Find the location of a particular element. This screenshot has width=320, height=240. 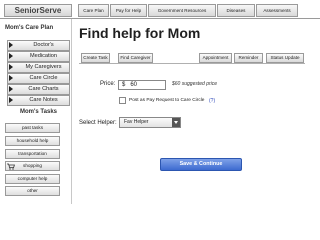

brand-logo: SeniorServe is located at coordinates (38, 10).